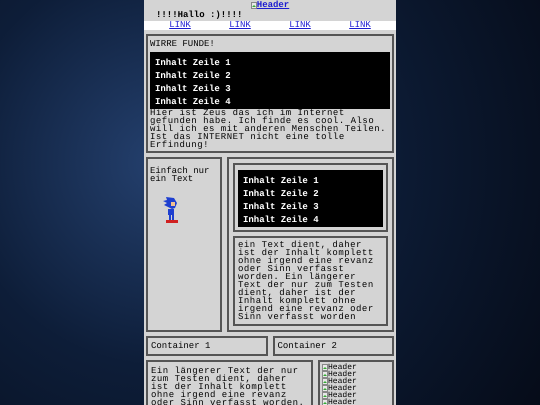 This screenshot has width=540, height=405. Describe the element at coordinates (180, 175) in the screenshot. I see `side-text: Einfach nur ein Text` at that location.